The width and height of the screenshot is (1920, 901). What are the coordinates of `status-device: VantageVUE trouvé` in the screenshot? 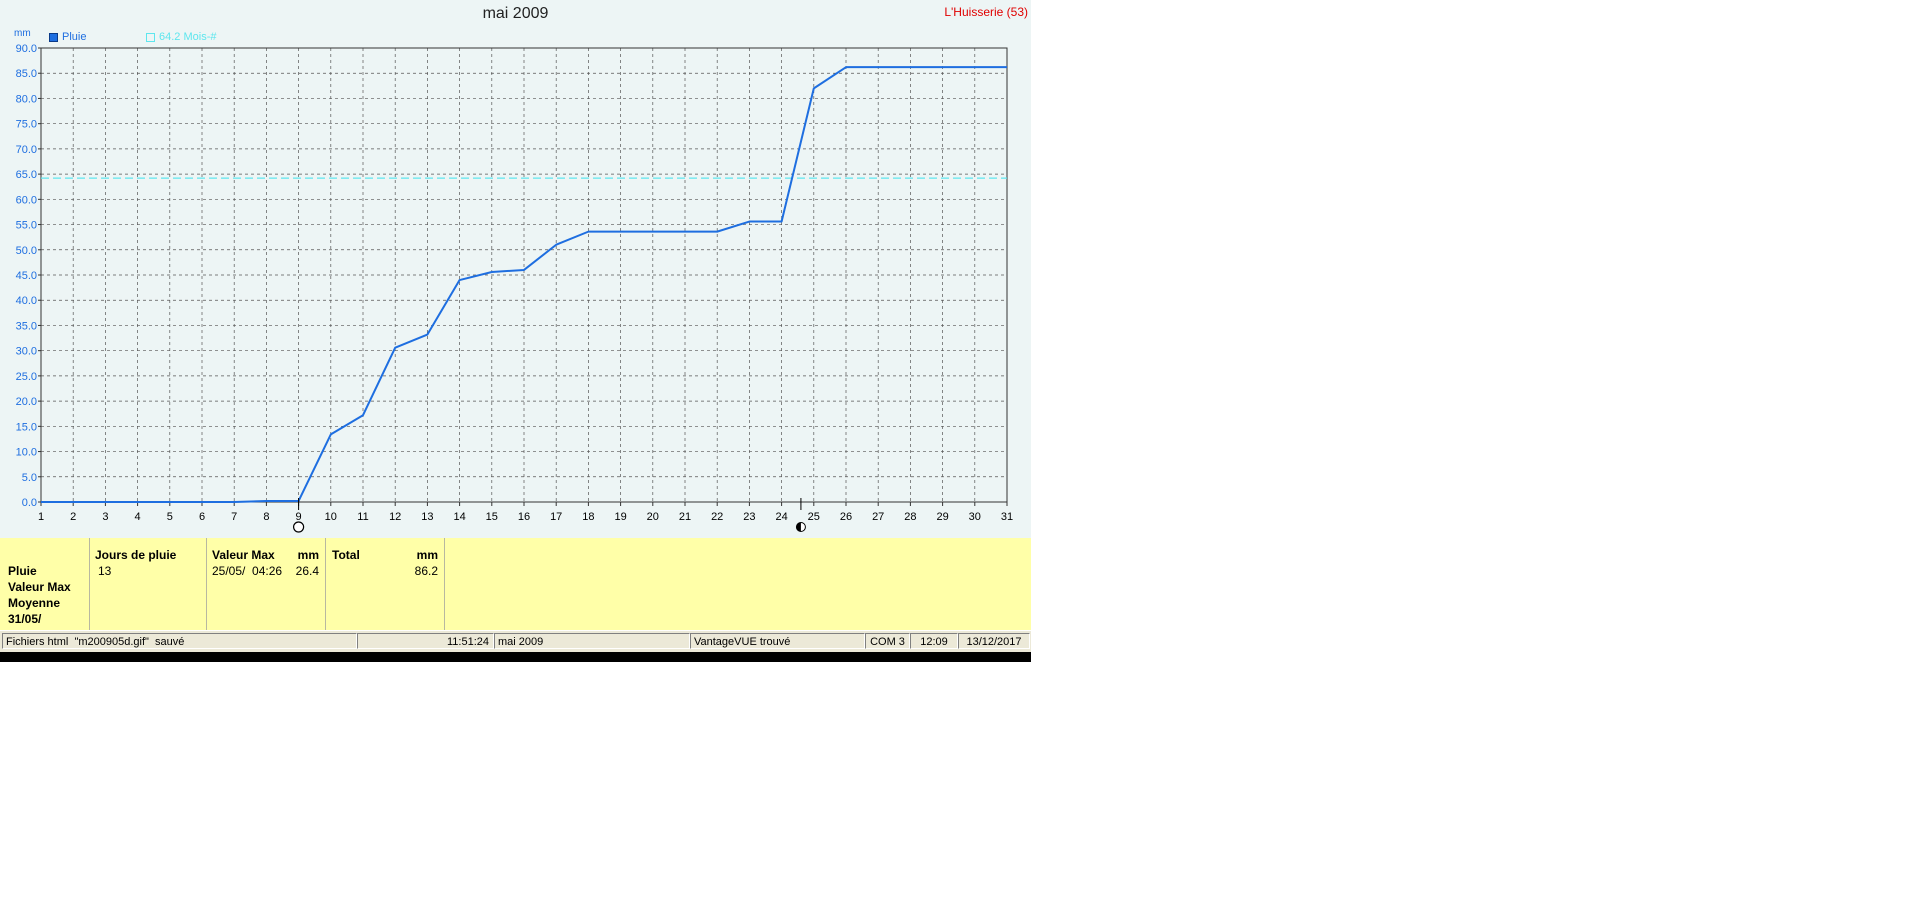 It's located at (777, 641).